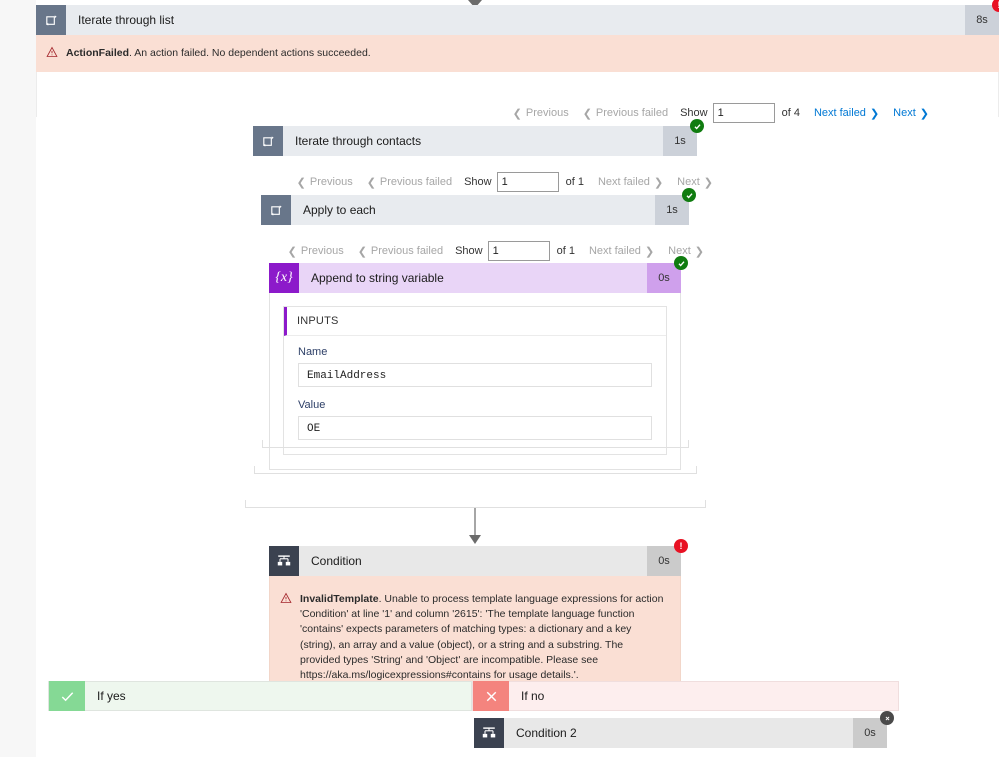 The image size is (999, 757). I want to click on field-label: Value, so click(312, 405).